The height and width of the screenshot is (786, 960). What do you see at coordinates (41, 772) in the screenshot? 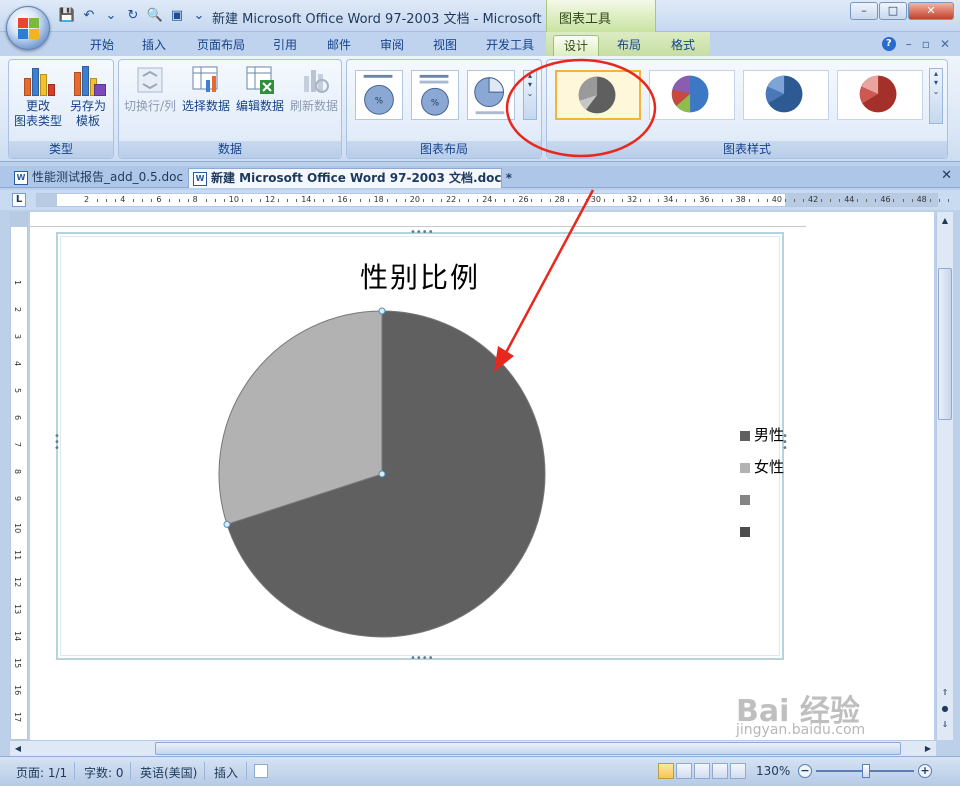
I see `status-page: 页面: 1/1` at bounding box center [41, 772].